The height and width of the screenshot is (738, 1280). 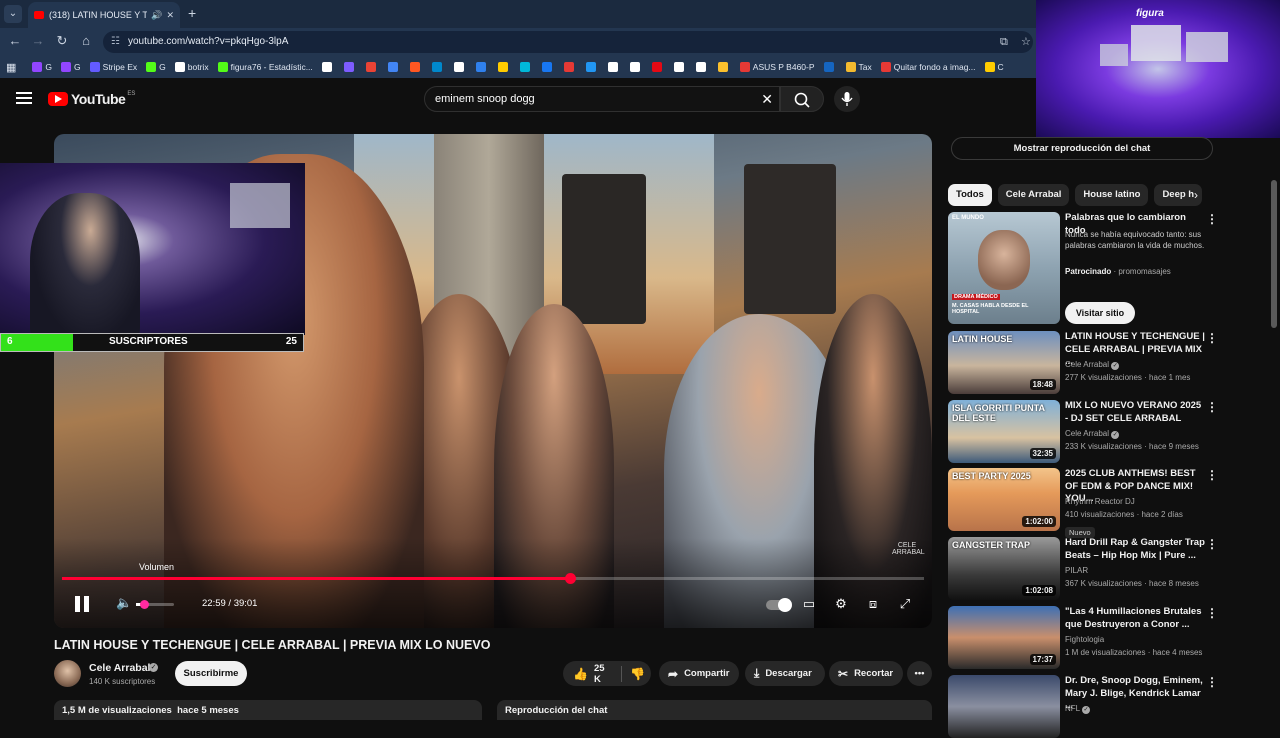 I want to click on like-count: 25 K, so click(x=603, y=674).